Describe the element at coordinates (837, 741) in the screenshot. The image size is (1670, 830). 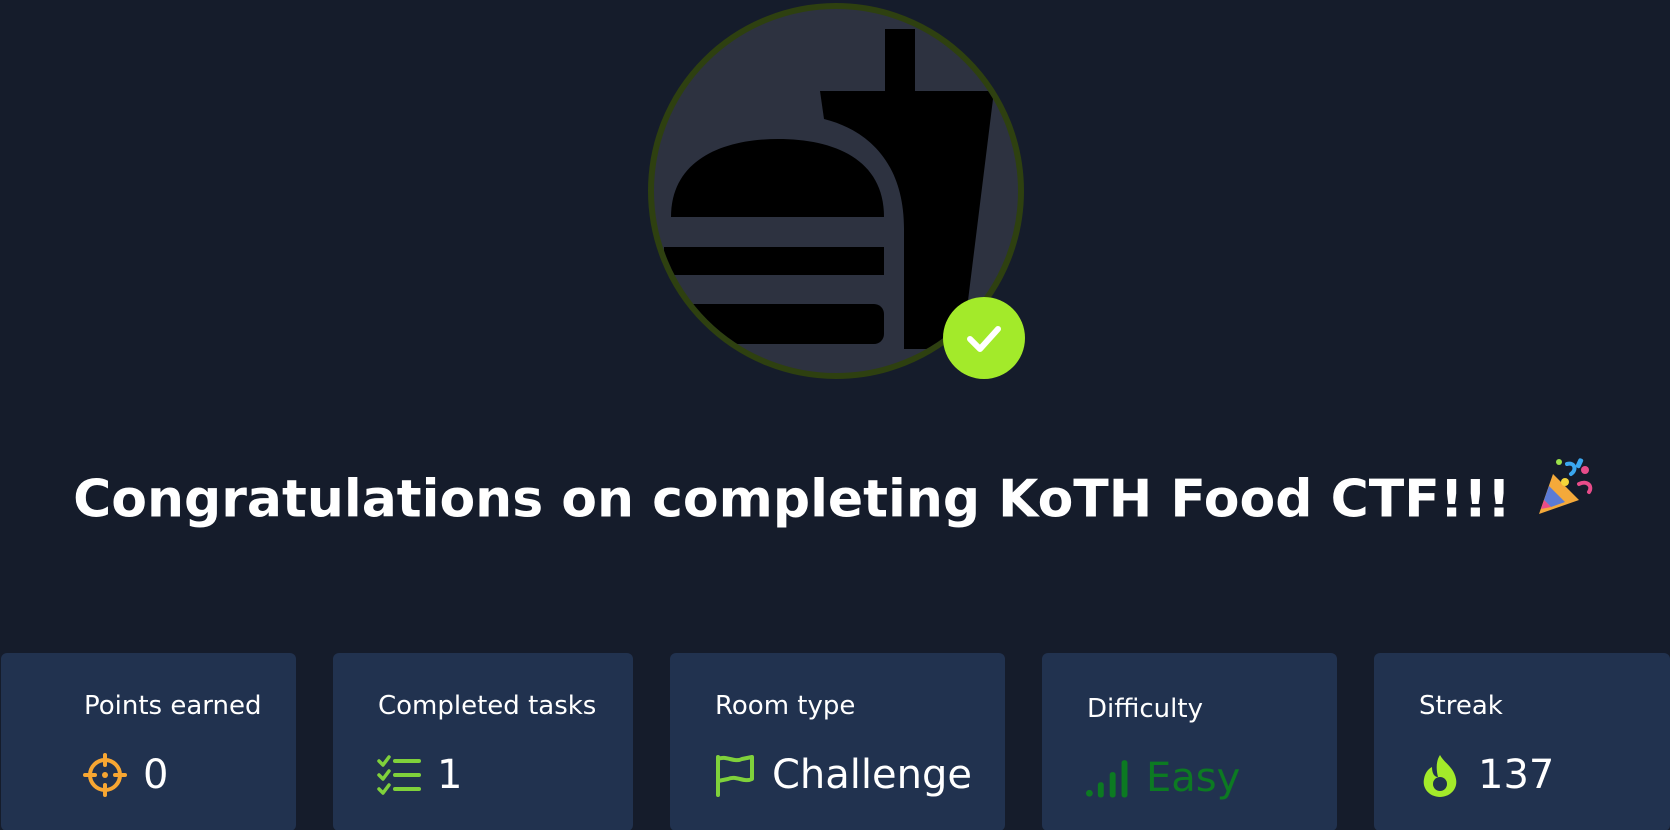
I see `room-type-card: Room type Challenge` at that location.